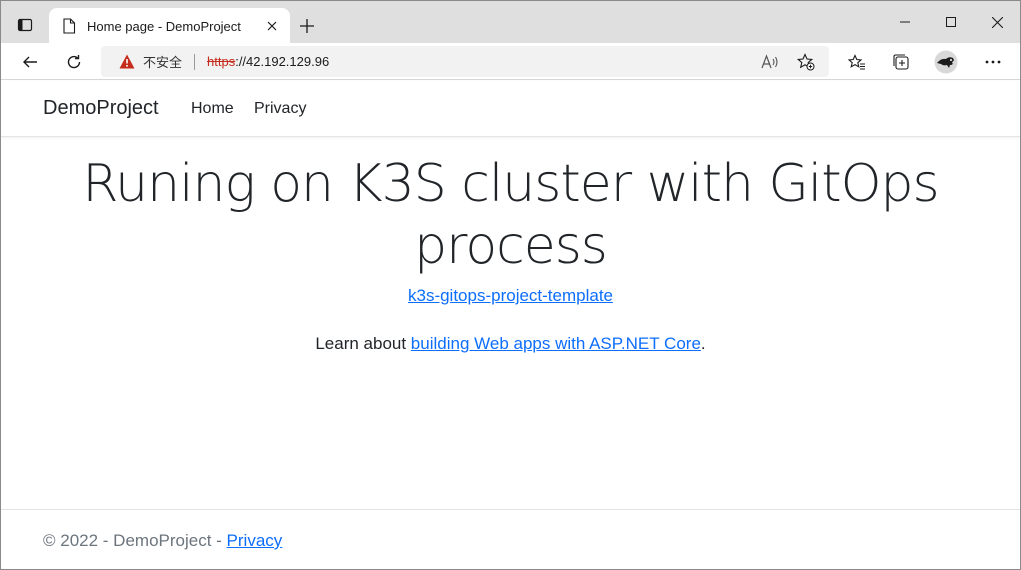 This screenshot has width=1021, height=570. I want to click on tab-actions-icon, so click(25, 25).